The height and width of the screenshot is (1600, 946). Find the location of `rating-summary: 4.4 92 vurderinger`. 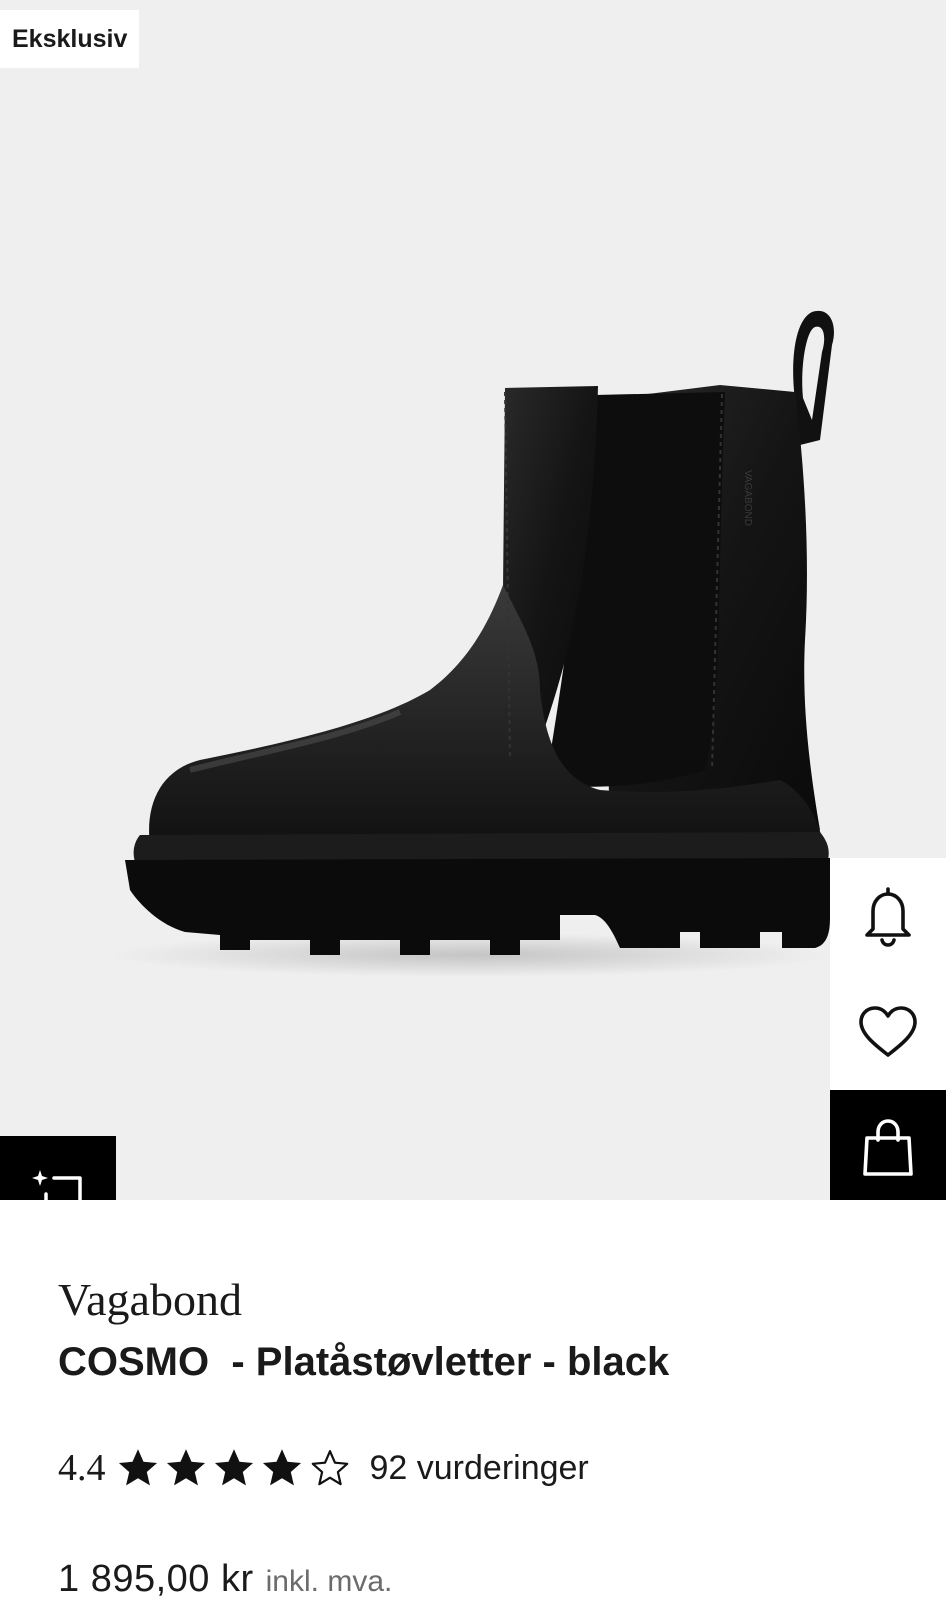

rating-summary: 4.4 92 vurderinger is located at coordinates (482, 1468).